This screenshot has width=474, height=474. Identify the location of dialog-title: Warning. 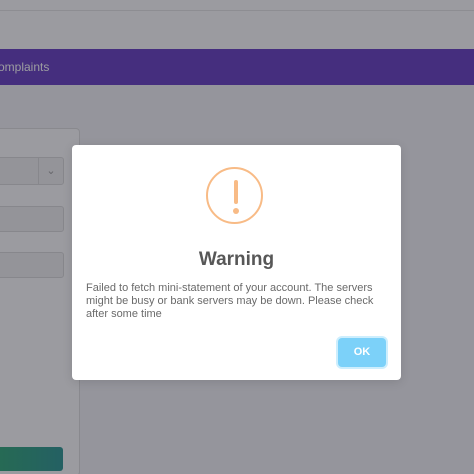
(236, 259).